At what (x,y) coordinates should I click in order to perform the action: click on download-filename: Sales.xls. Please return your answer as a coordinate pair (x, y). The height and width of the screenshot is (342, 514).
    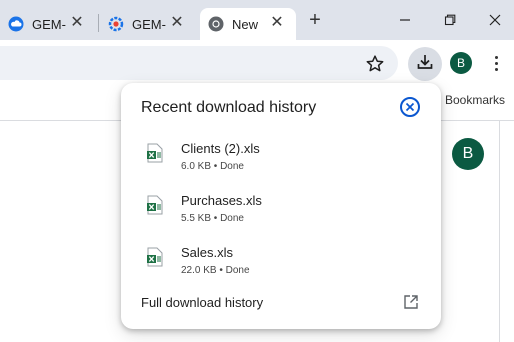
    Looking at the image, I should click on (207, 252).